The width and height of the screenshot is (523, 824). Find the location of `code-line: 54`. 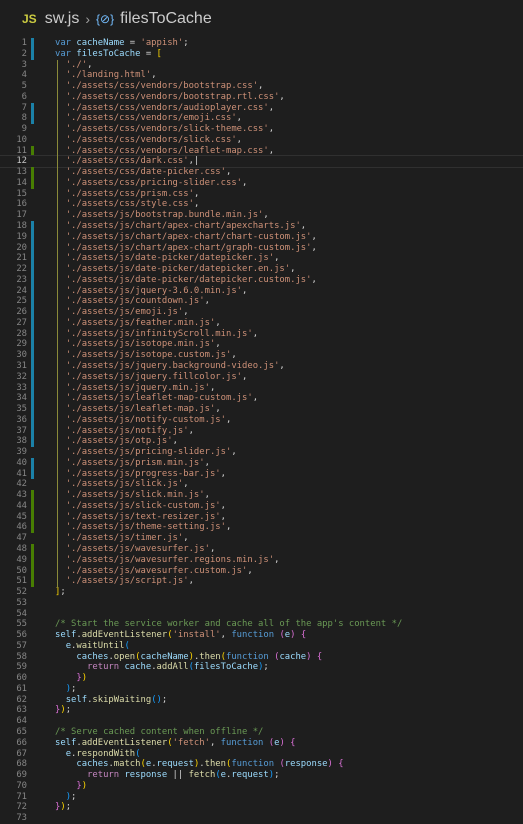

code-line: 54 is located at coordinates (261, 614).